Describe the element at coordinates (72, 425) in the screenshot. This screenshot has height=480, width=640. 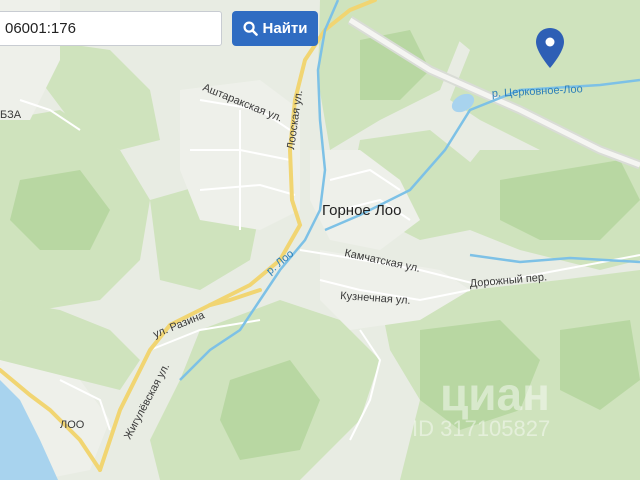
I see `area-label-loo: ЛОО` at that location.